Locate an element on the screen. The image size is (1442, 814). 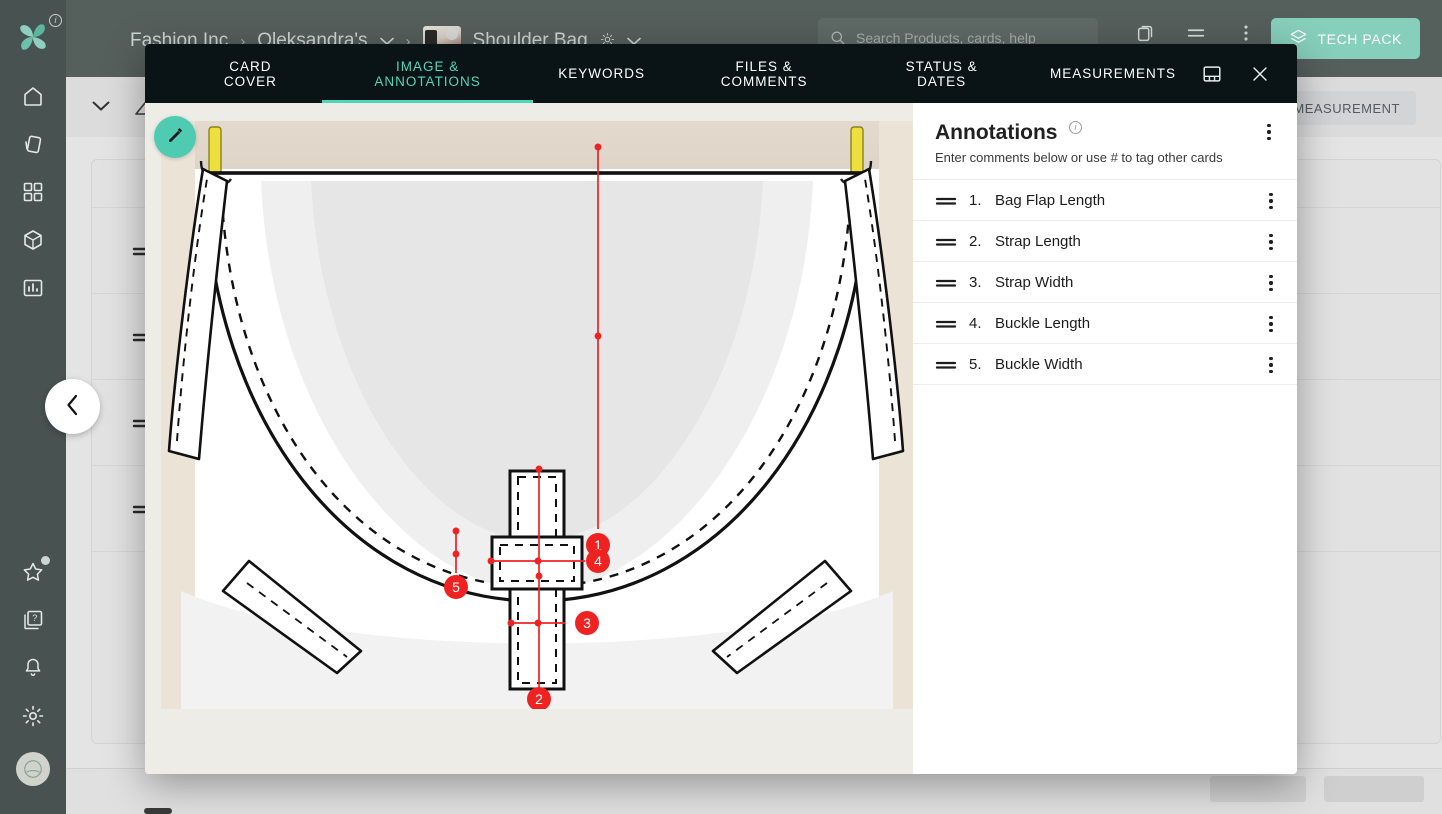
tab-image-annotations: IMAGE & ANNOTATIONS is located at coordinates (427, 73).